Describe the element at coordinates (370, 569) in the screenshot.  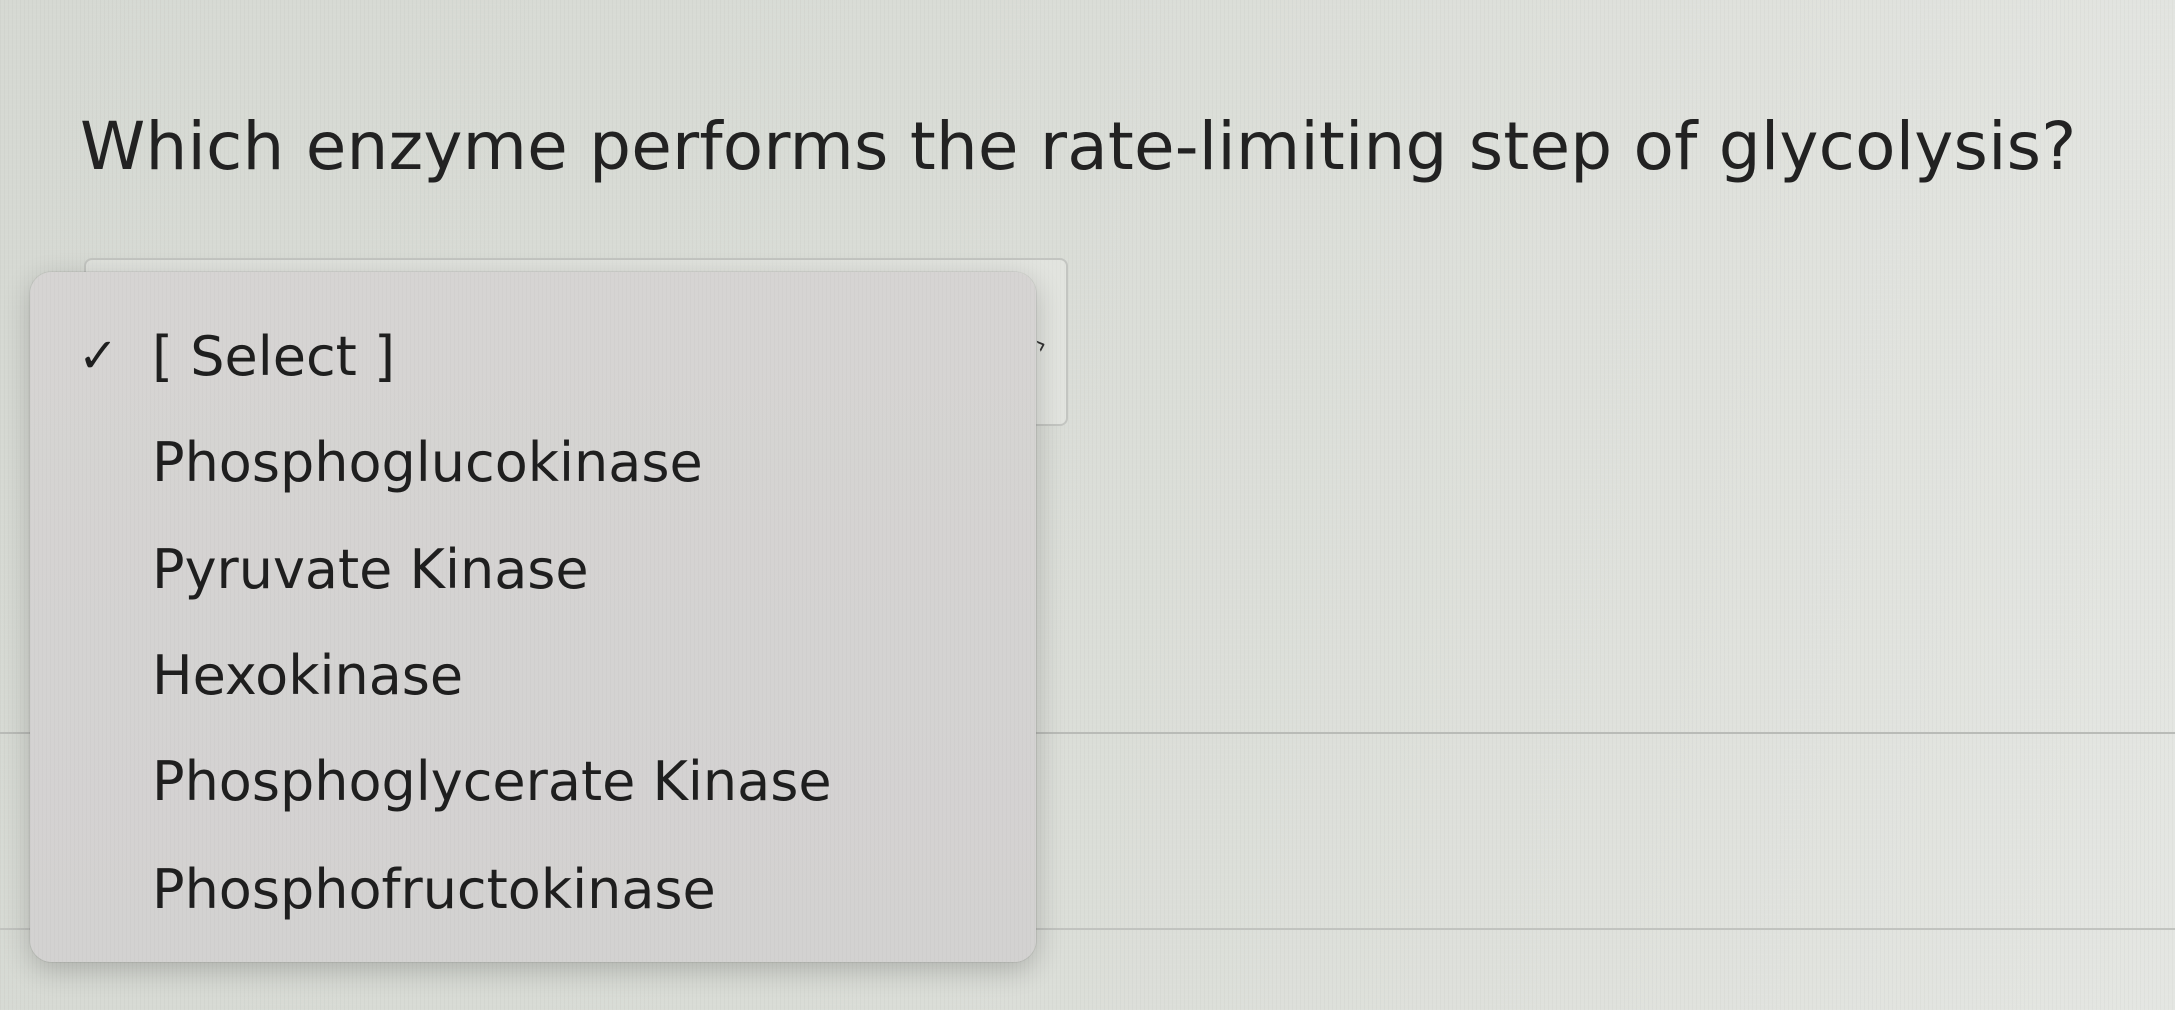
I see `option-label: Pyruvate Kinase` at that location.